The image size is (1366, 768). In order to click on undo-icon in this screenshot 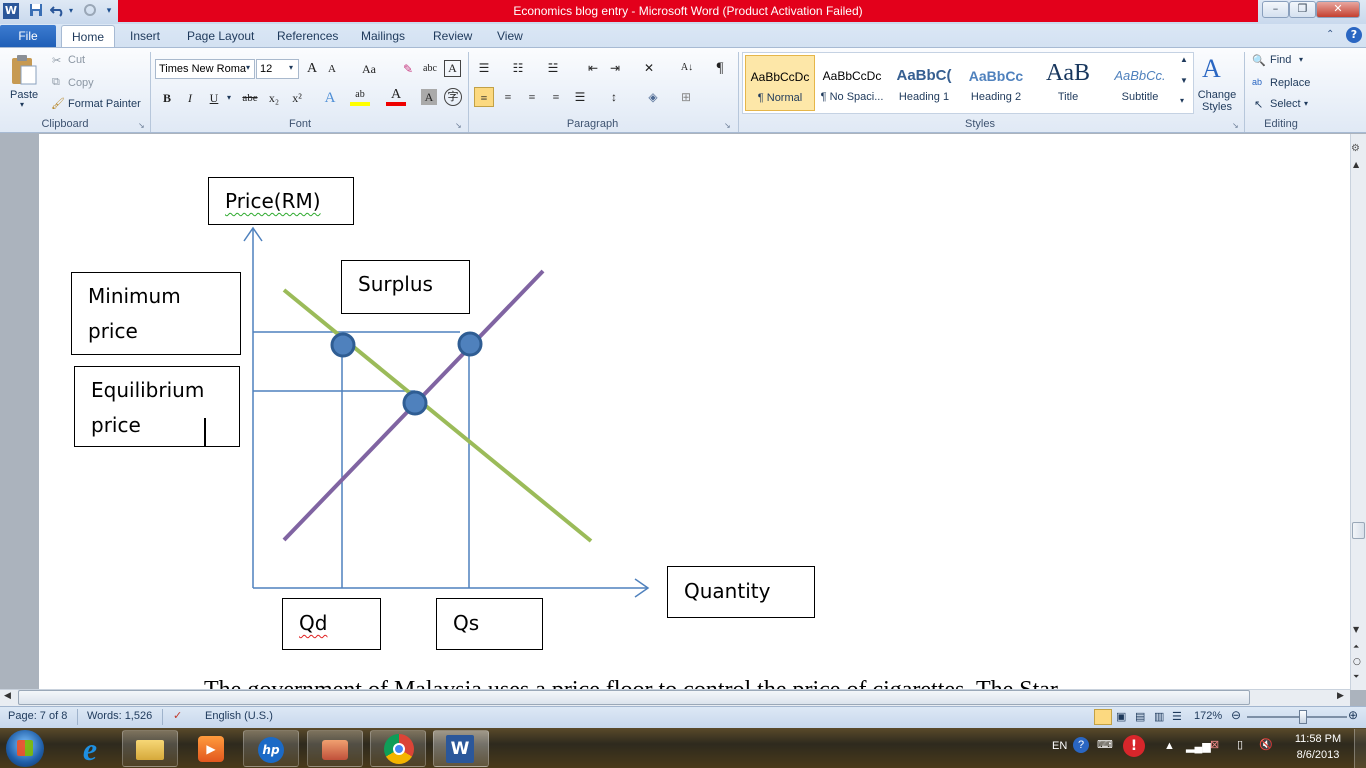, I will do `click(57, 11)`.